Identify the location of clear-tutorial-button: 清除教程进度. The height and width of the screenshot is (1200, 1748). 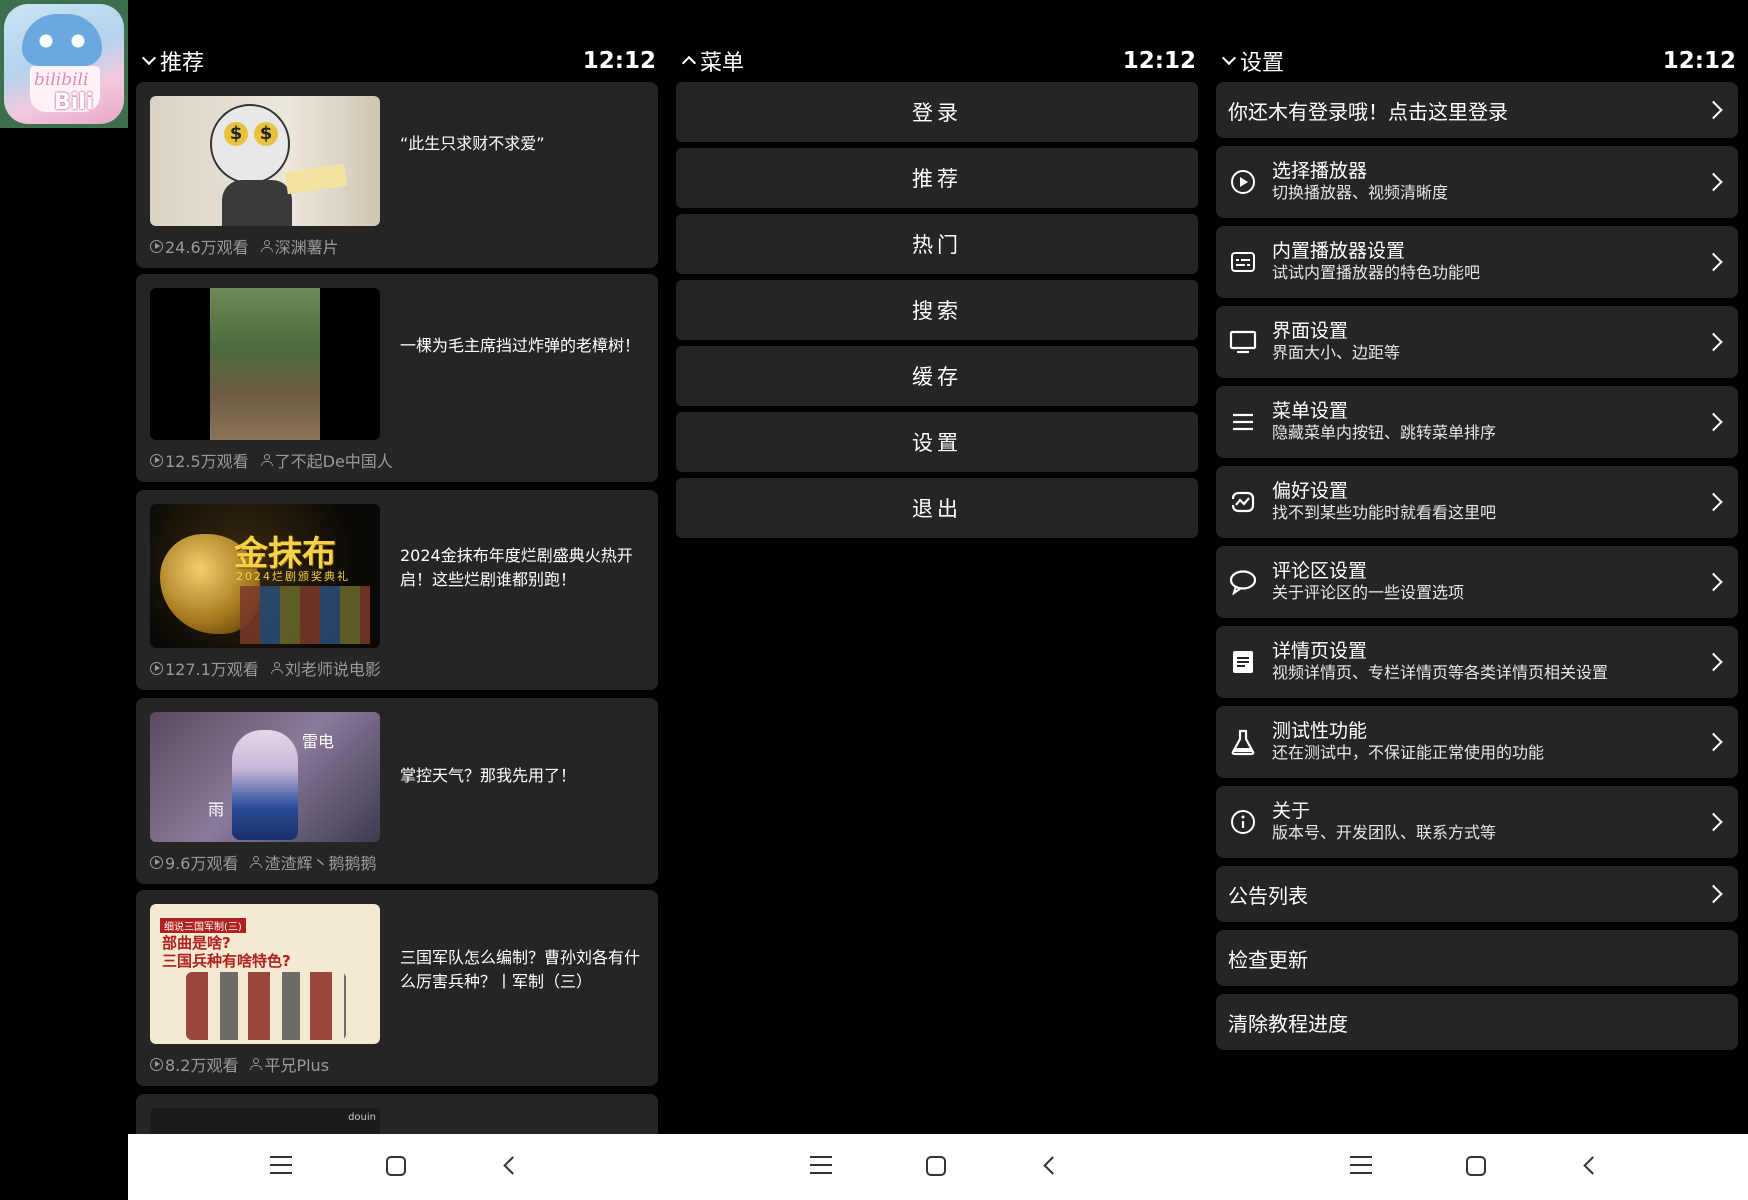
(1477, 1022).